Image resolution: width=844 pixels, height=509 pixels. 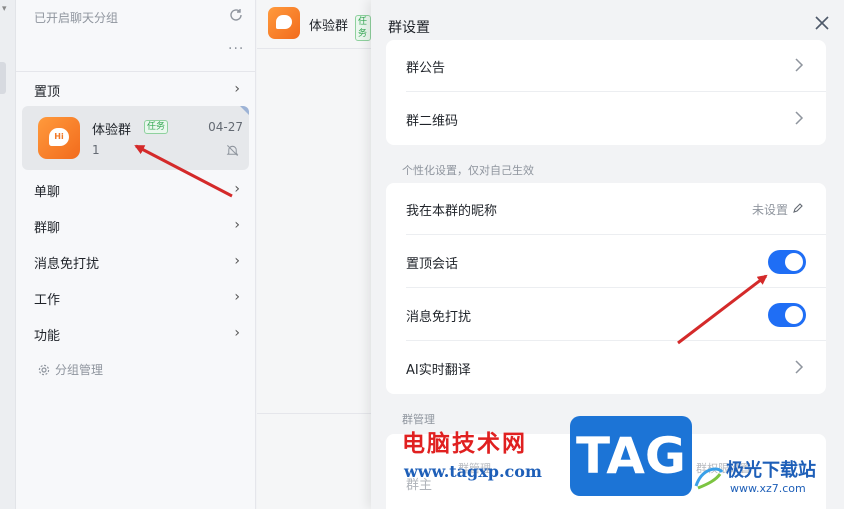 I want to click on drawer-title: 群设置, so click(x=409, y=28).